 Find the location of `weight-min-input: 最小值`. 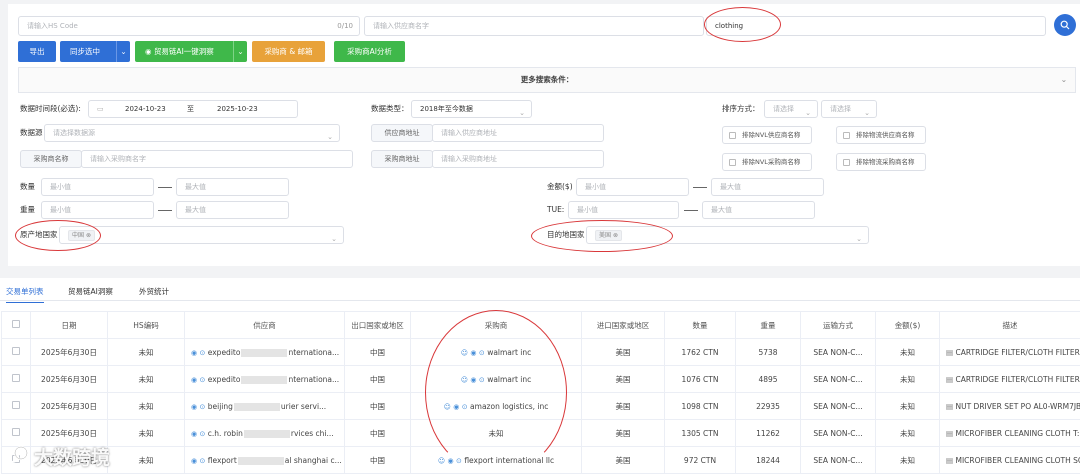

weight-min-input: 最小值 is located at coordinates (97, 210).